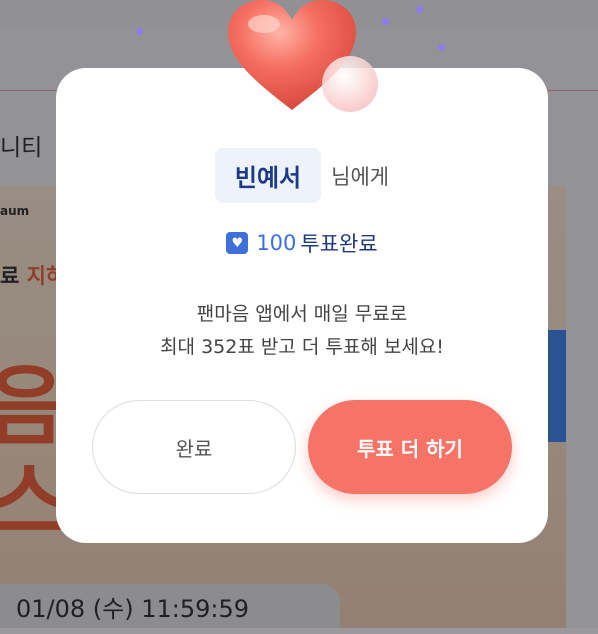 This screenshot has height=634, width=598. I want to click on vote-status: 투표완료, so click(339, 244).